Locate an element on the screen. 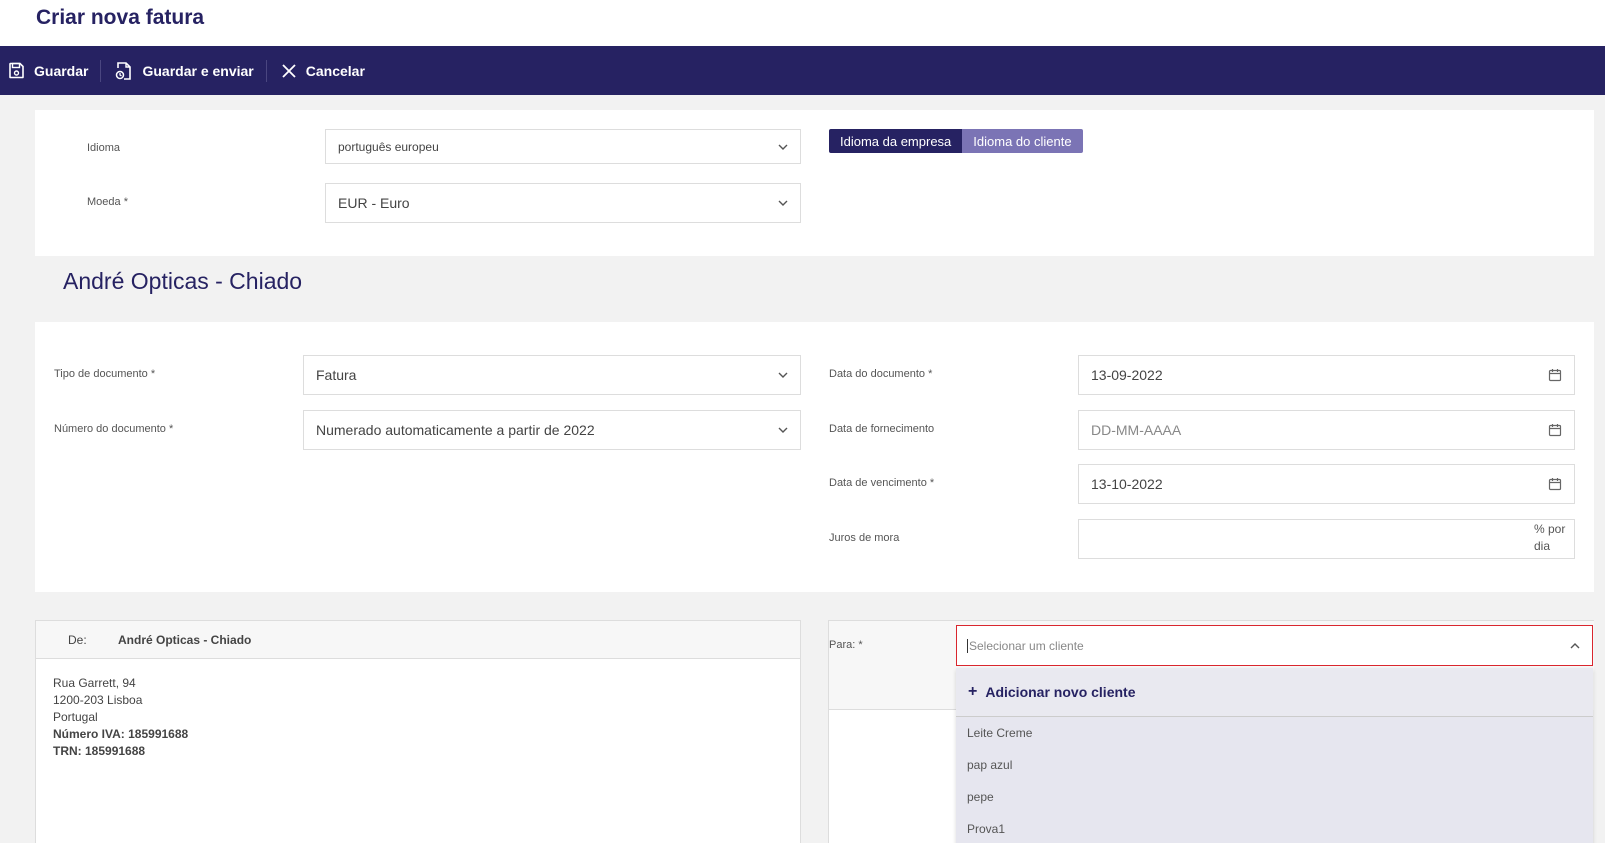 This screenshot has height=843, width=1605. language-label: Idioma is located at coordinates (104, 148).